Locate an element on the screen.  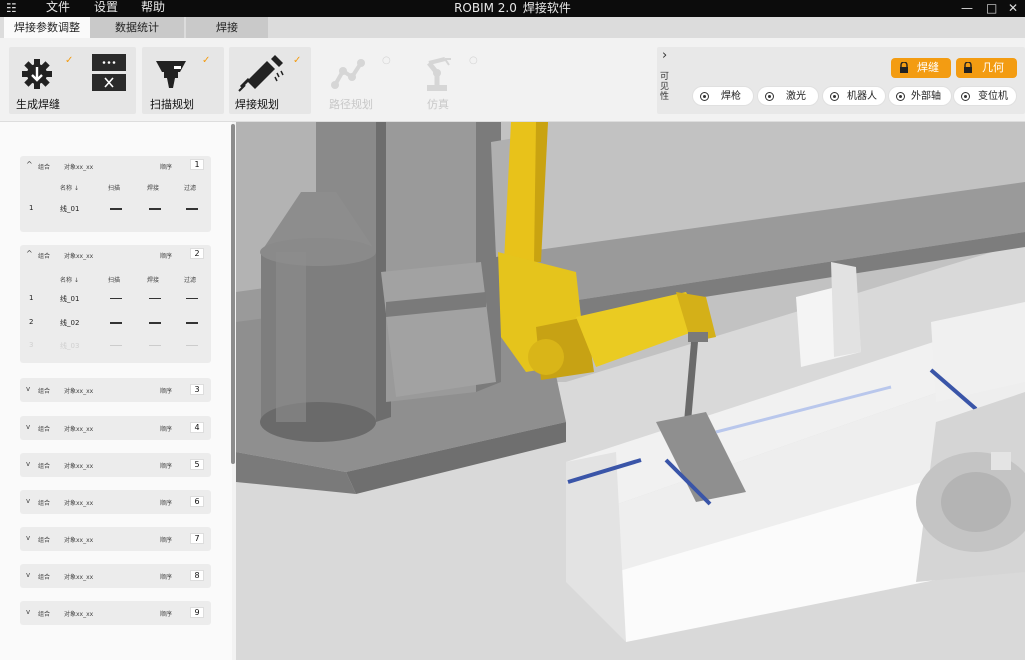
toggle-torch: 焊枪 is located at coordinates (723, 96).